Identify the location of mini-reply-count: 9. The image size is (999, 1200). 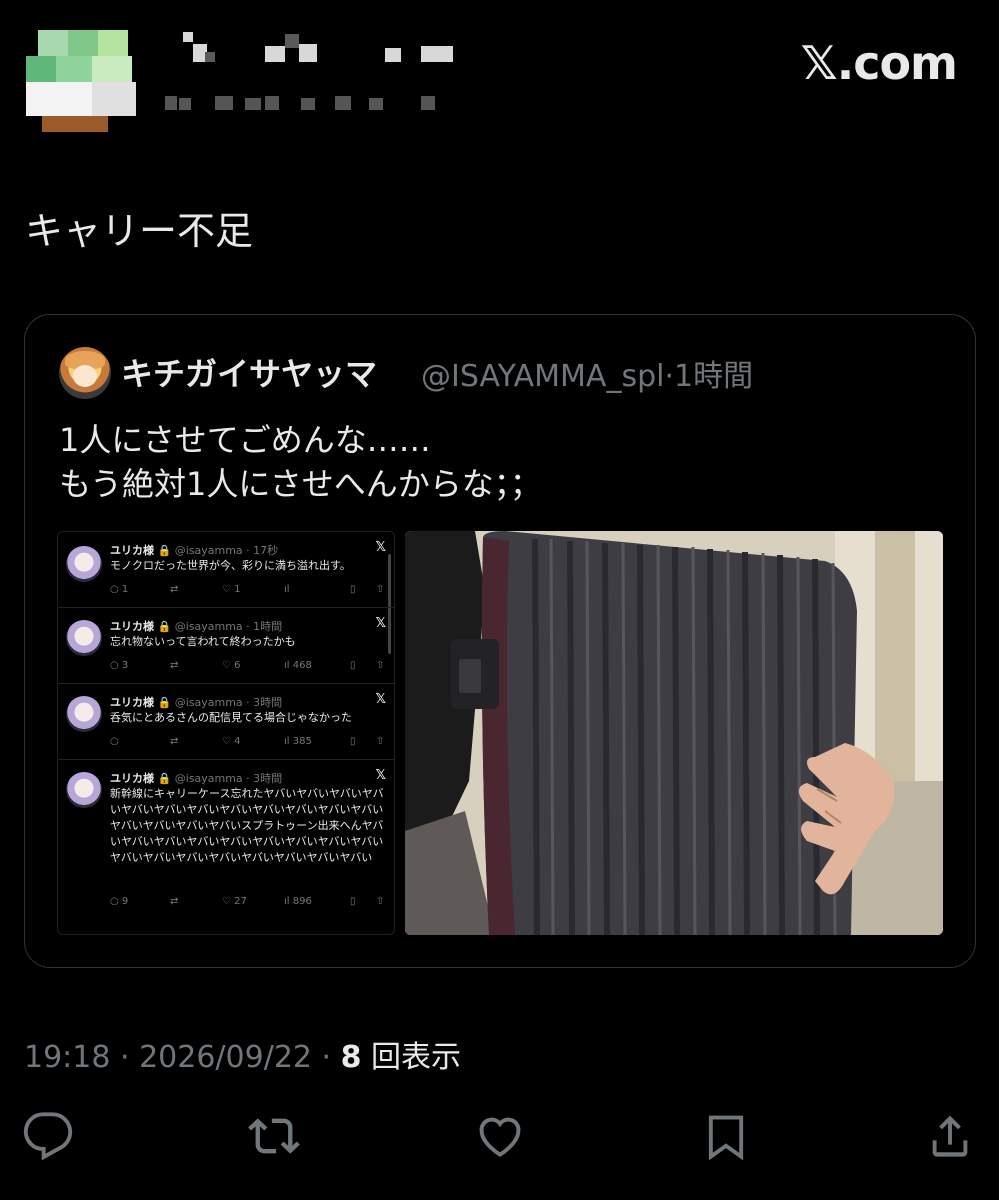
(125, 901).